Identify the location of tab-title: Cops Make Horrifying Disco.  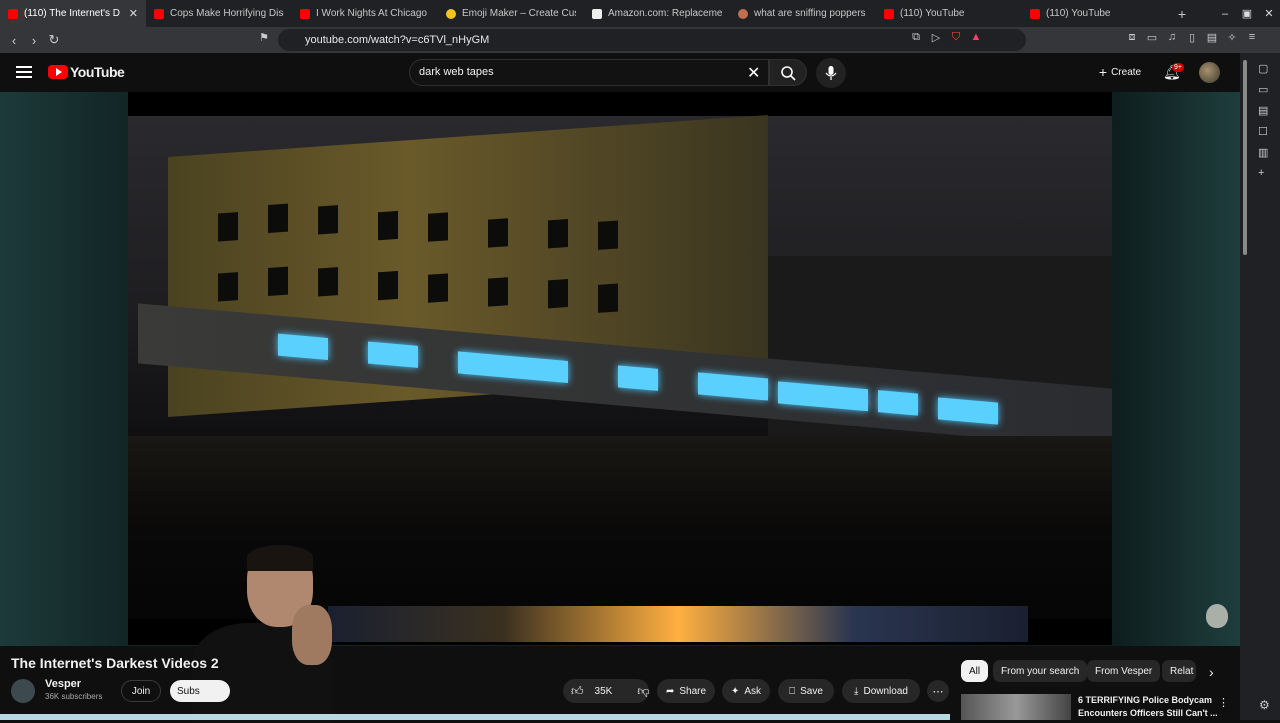
(227, 13).